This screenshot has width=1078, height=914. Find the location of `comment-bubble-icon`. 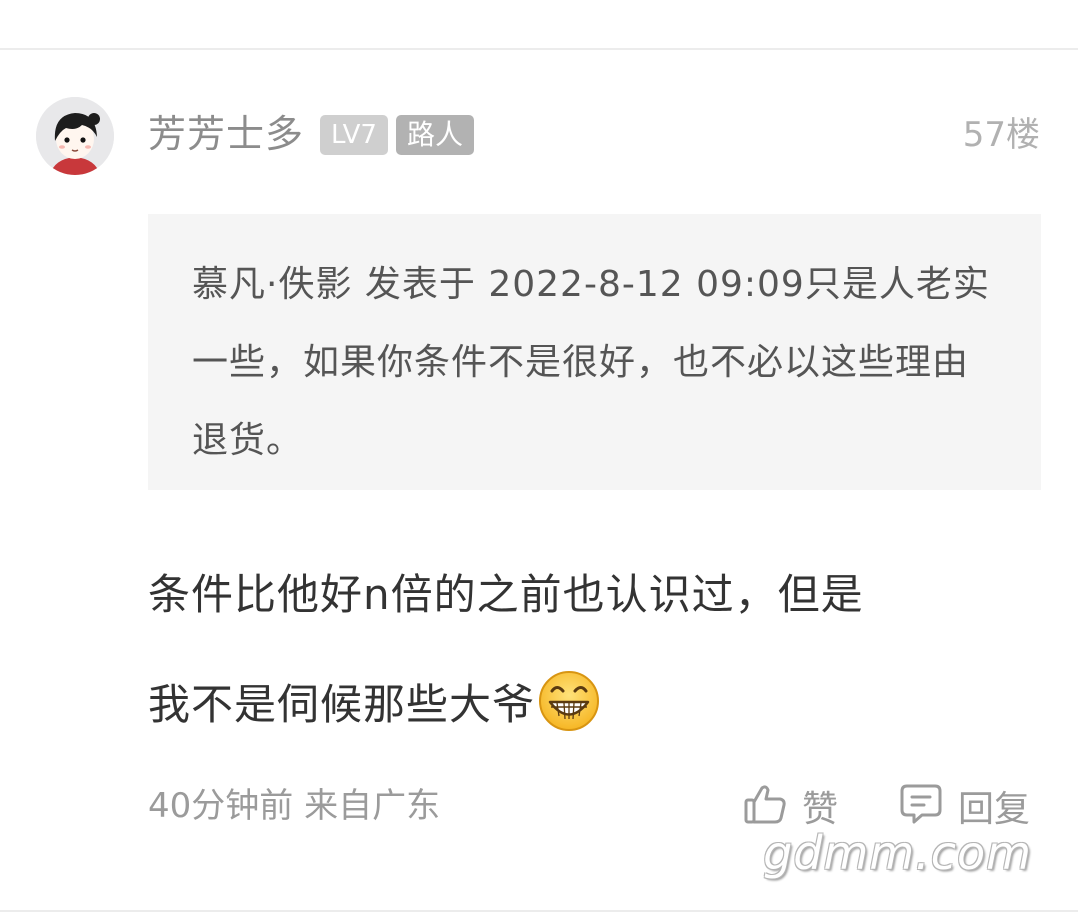

comment-bubble-icon is located at coordinates (921, 806).